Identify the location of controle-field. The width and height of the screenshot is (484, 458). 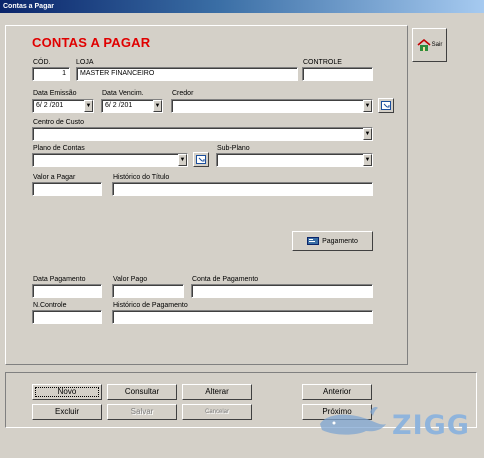
(337, 74).